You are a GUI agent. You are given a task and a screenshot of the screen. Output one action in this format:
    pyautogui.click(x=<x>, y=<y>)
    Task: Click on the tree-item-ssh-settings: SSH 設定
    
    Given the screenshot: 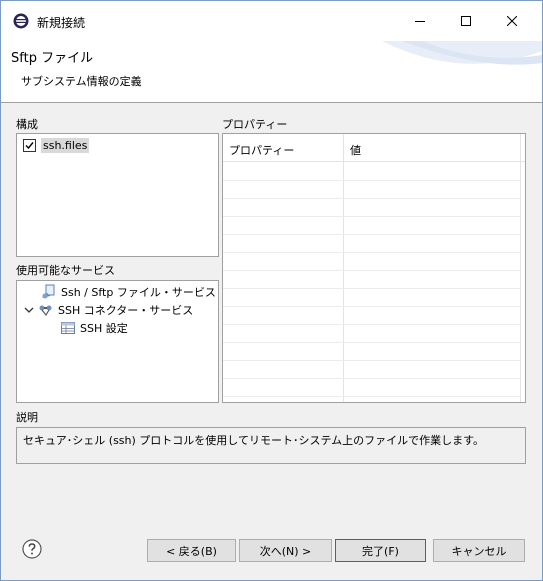 What is the action you would take?
    pyautogui.click(x=94, y=327)
    